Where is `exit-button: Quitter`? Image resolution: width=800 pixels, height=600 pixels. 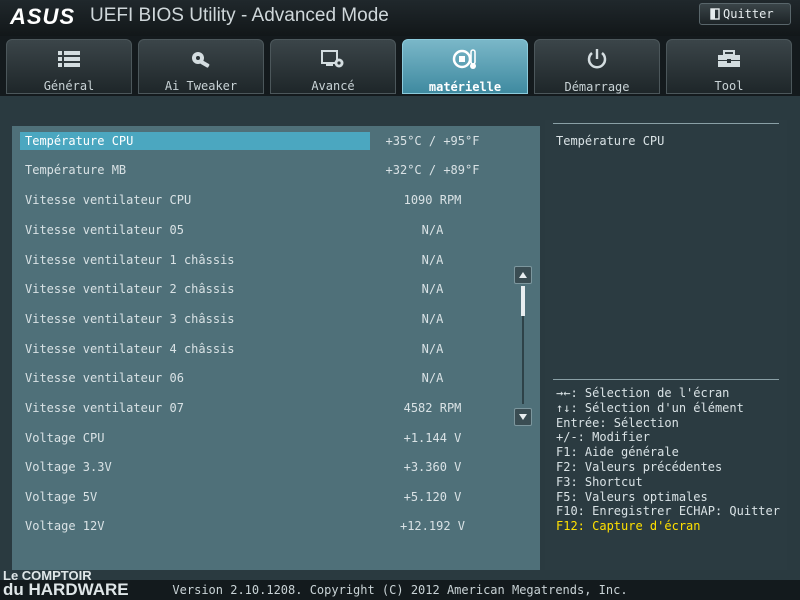 exit-button: Quitter is located at coordinates (745, 14).